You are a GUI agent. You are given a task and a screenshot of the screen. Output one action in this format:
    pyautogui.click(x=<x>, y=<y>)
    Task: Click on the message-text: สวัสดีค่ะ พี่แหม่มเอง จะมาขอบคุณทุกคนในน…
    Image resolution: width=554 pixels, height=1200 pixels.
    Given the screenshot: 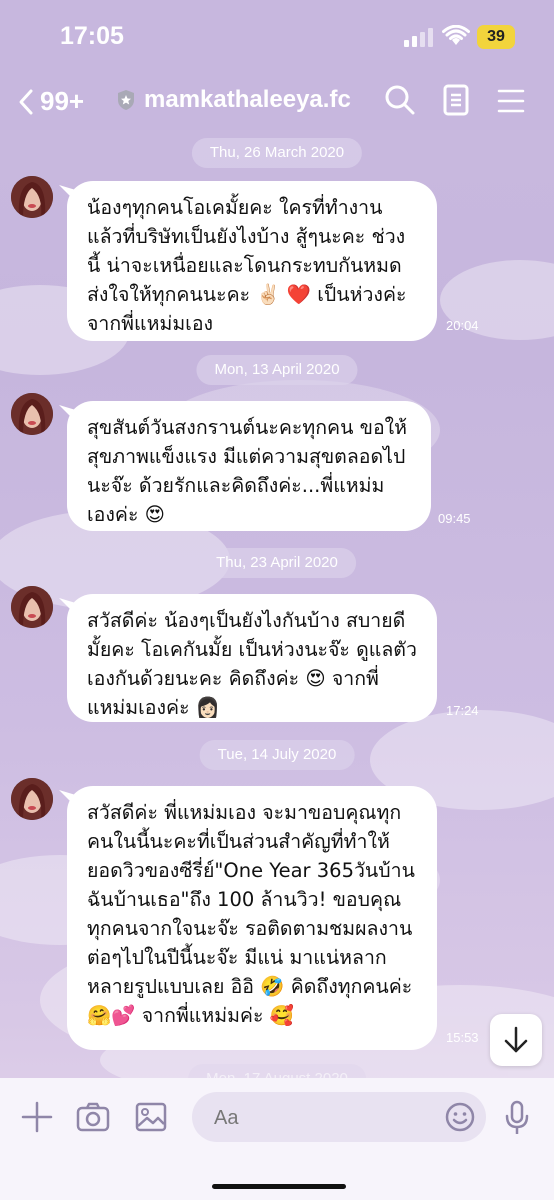 What is the action you would take?
    pyautogui.click(x=251, y=914)
    